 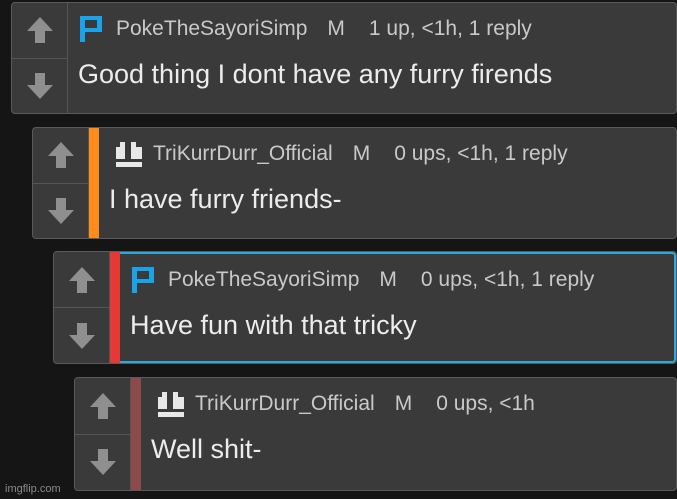 I want to click on comment-stats: 0 ups, <1h, so click(x=485, y=403).